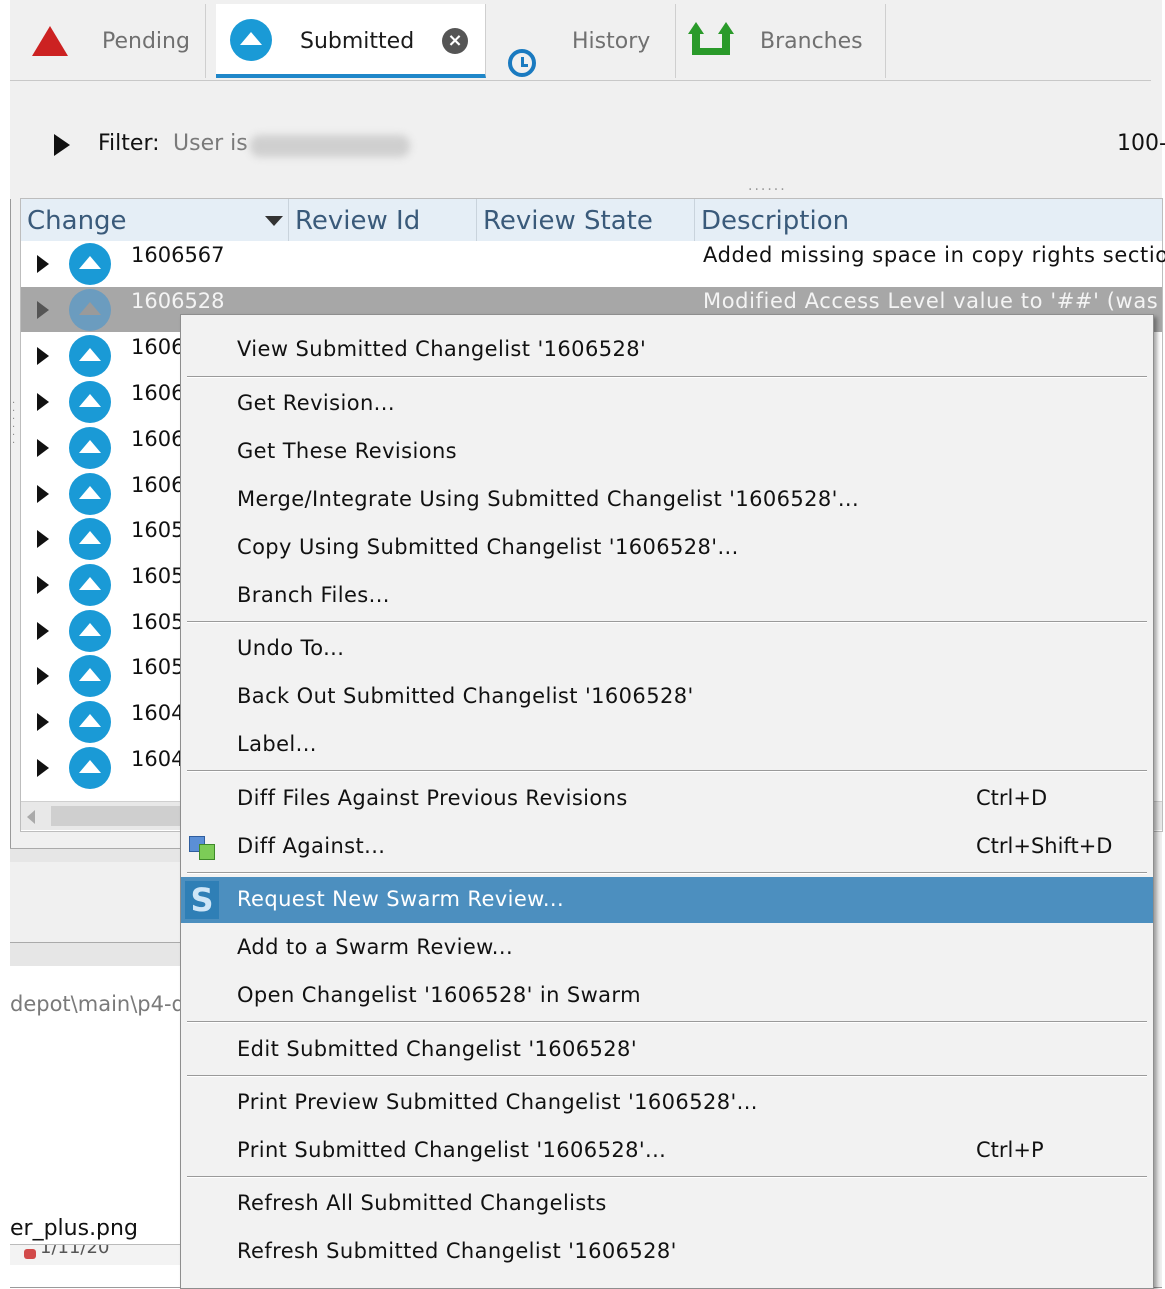 This screenshot has width=1165, height=1289. I want to click on expand-filter-icon, so click(62, 145).